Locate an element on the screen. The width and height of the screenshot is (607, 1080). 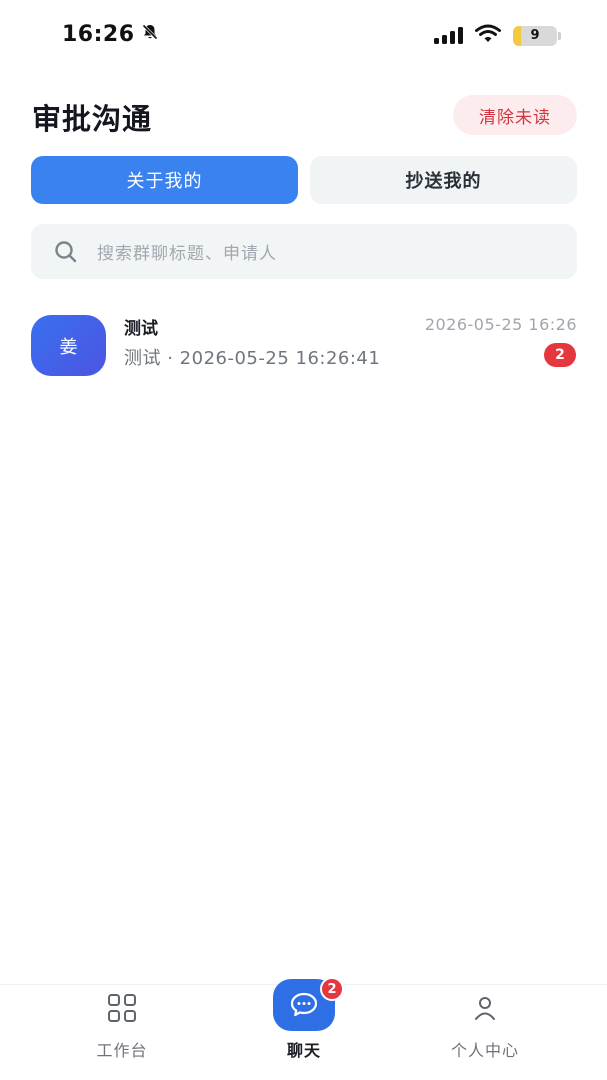
bottom-nav: 工作台 聊天 2 个人中心 is located at coordinates (303, 1028).